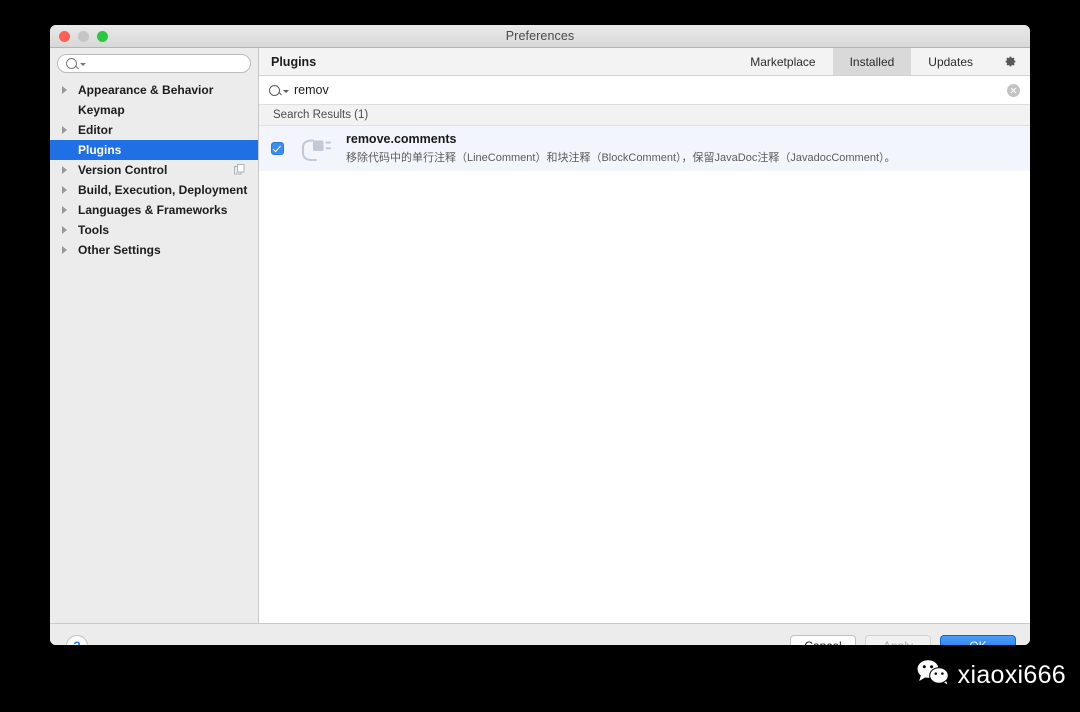  Describe the element at coordinates (1013, 90) in the screenshot. I see `clear-search-icon` at that location.